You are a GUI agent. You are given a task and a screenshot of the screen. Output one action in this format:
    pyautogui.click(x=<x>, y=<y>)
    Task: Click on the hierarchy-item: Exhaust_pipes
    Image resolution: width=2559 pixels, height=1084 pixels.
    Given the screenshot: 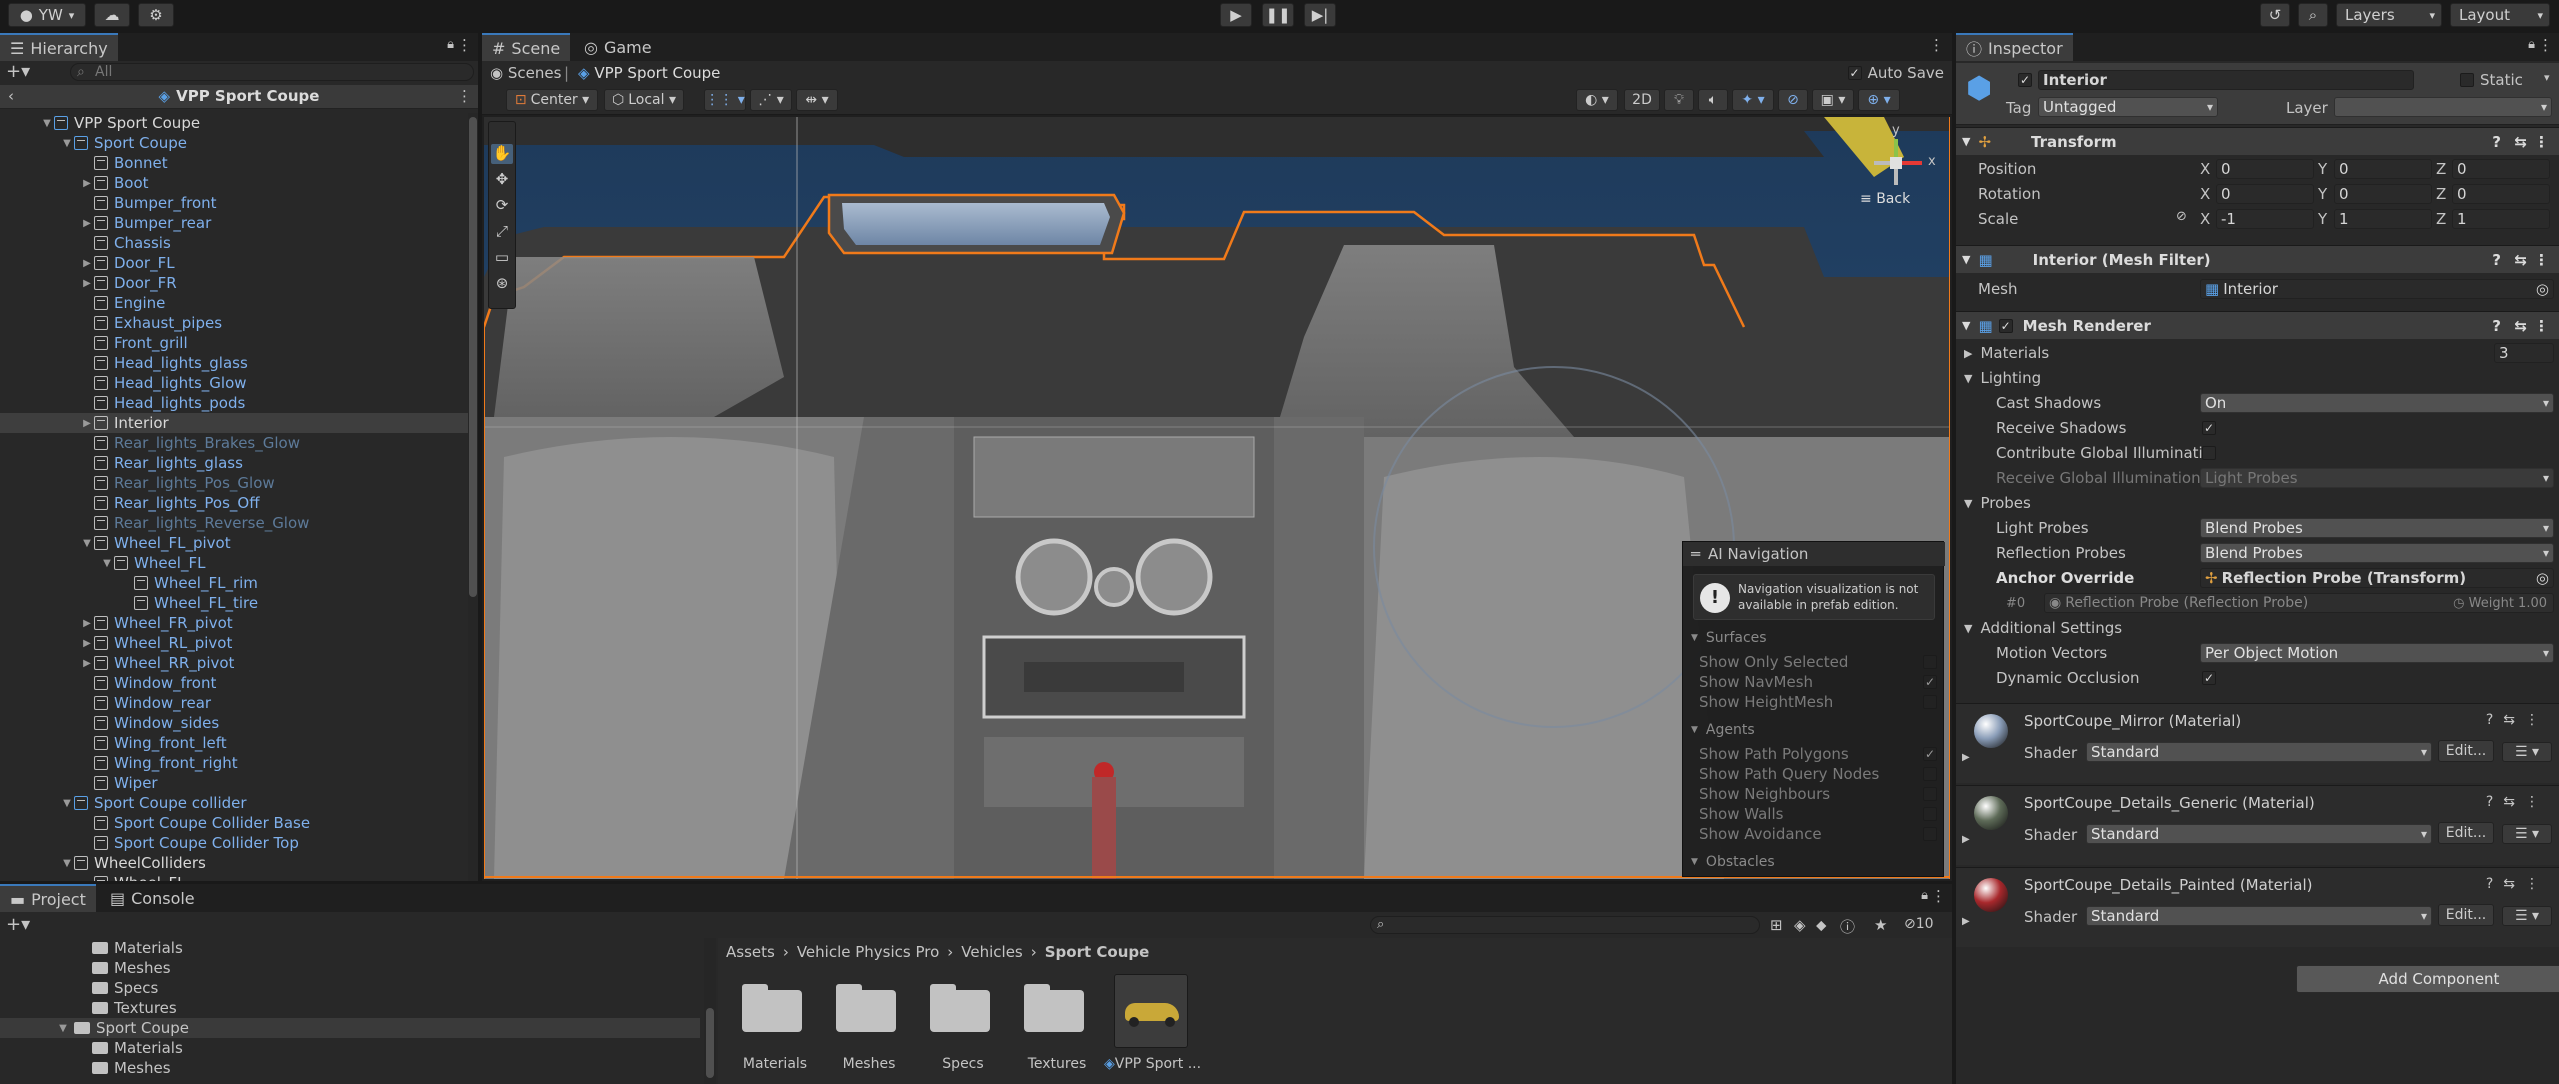 What is the action you would take?
    pyautogui.click(x=235, y=323)
    